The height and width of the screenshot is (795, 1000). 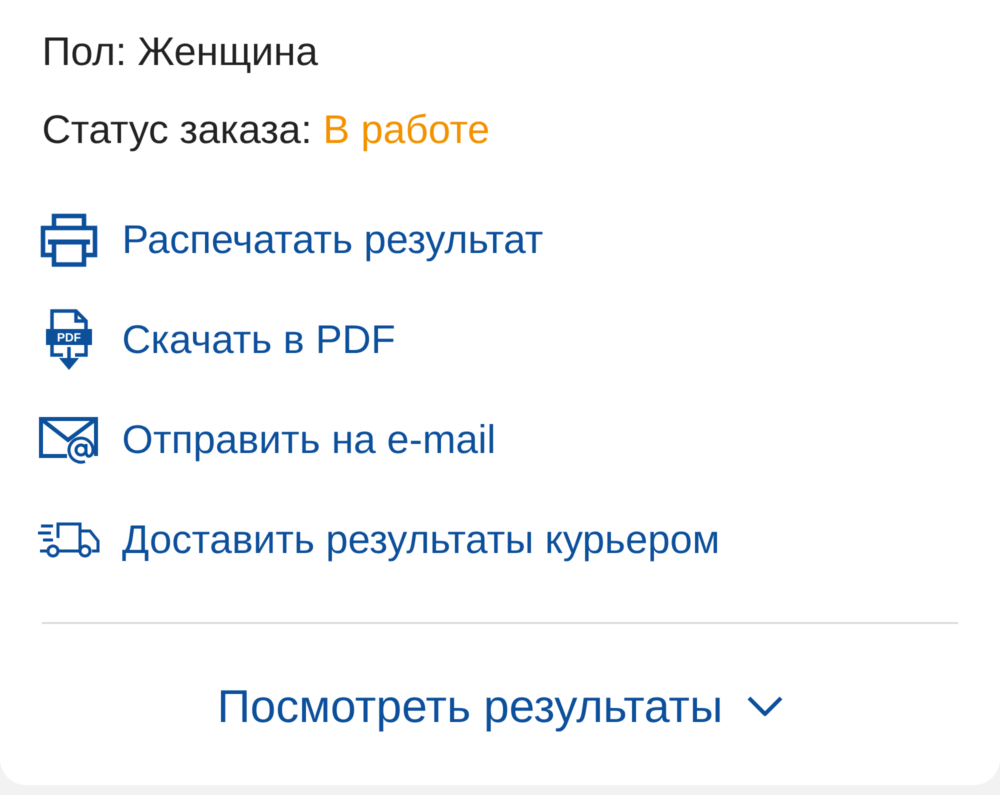 What do you see at coordinates (500, 706) in the screenshot?
I see `view-results-toggle: Посмотреть результаты` at bounding box center [500, 706].